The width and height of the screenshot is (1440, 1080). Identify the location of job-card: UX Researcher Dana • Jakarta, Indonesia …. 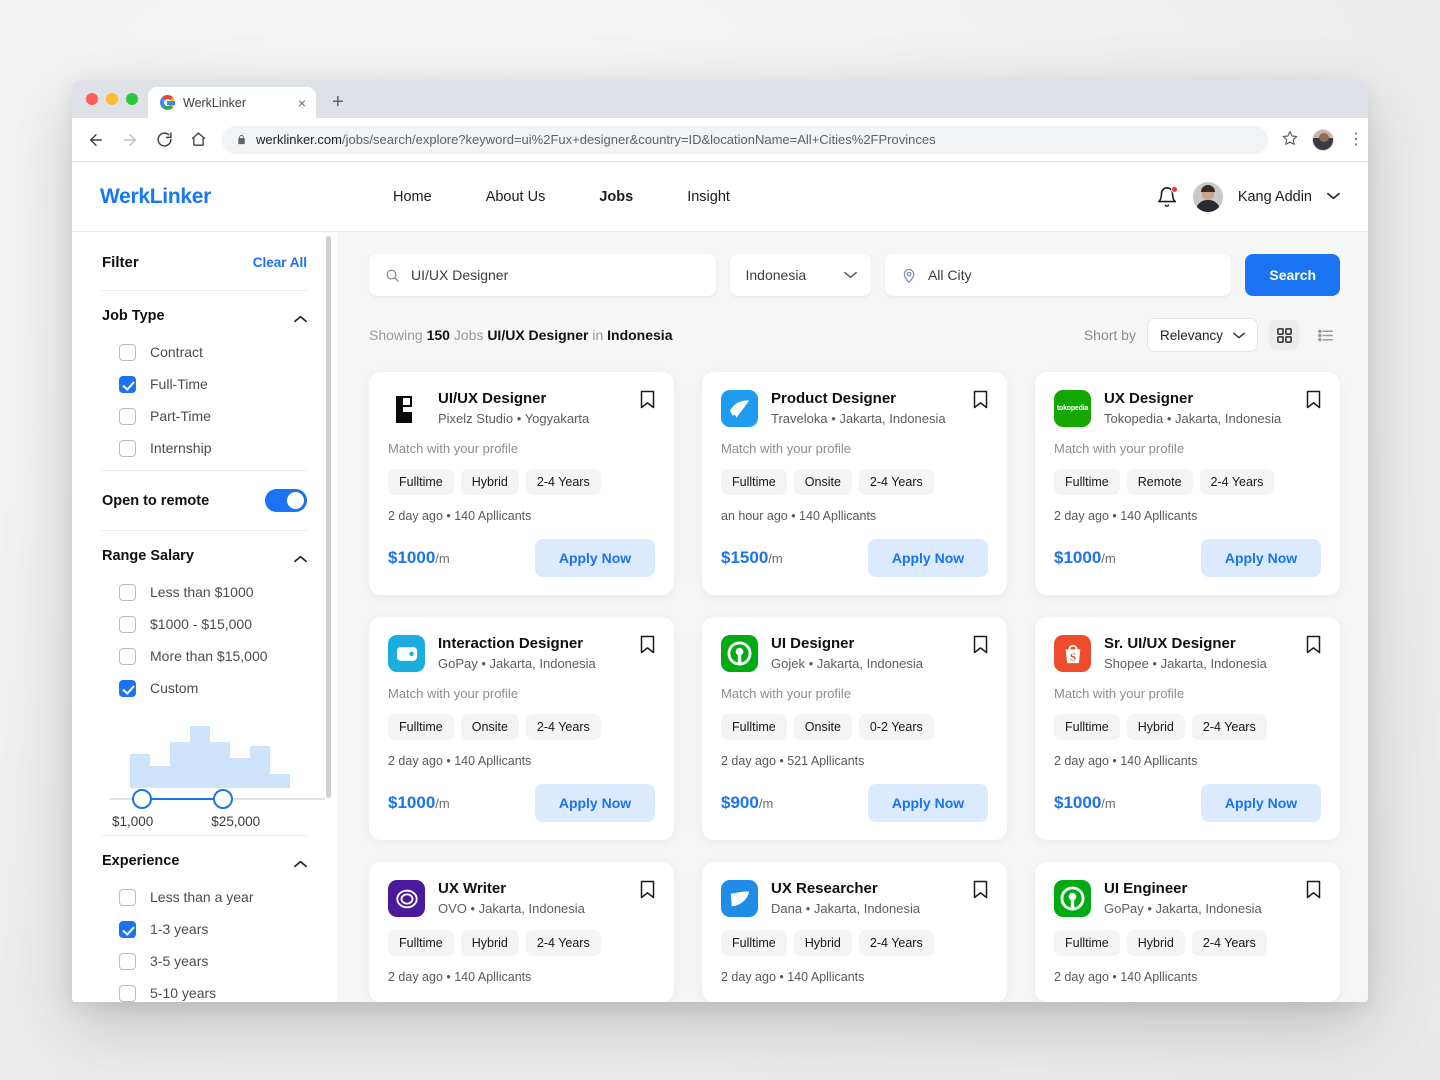
(854, 932).